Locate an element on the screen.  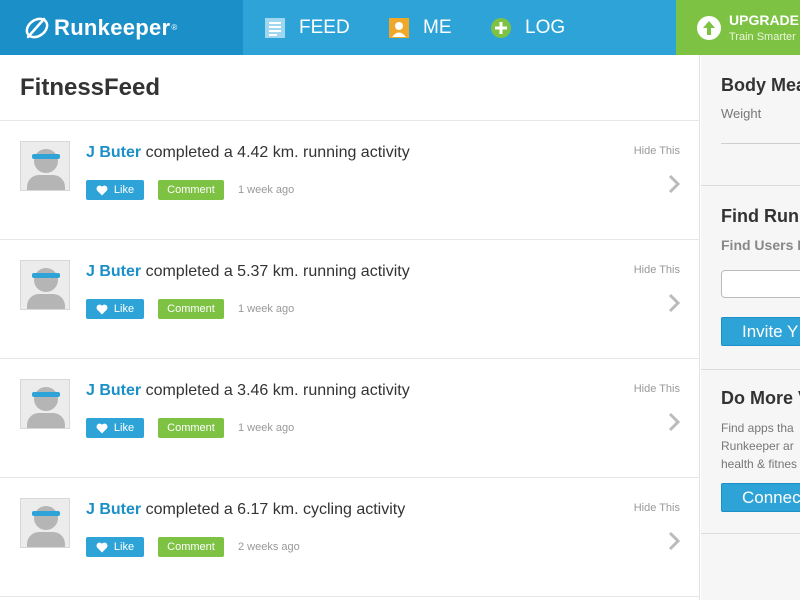
timestamp: 2 weeks ago is located at coordinates (269, 547).